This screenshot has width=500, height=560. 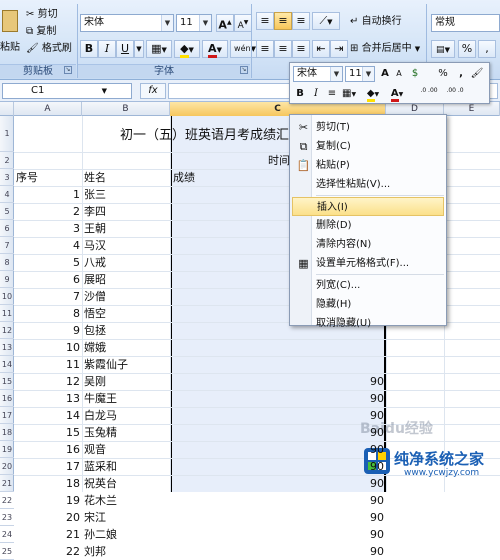 I want to click on seq-cell: 1, so click(x=47, y=194).